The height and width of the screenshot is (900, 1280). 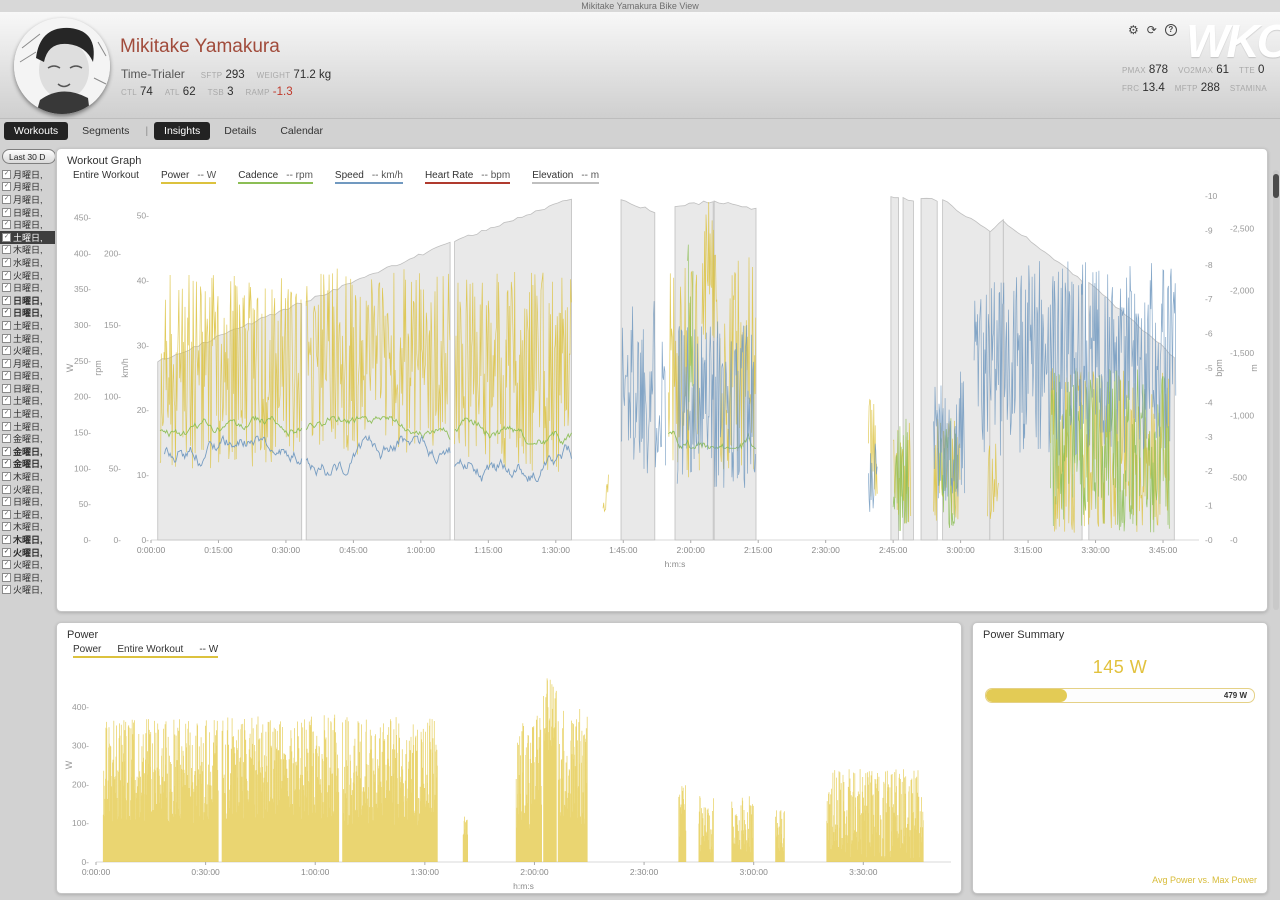 What do you see at coordinates (105, 131) in the screenshot?
I see `tab-segments: Segments` at bounding box center [105, 131].